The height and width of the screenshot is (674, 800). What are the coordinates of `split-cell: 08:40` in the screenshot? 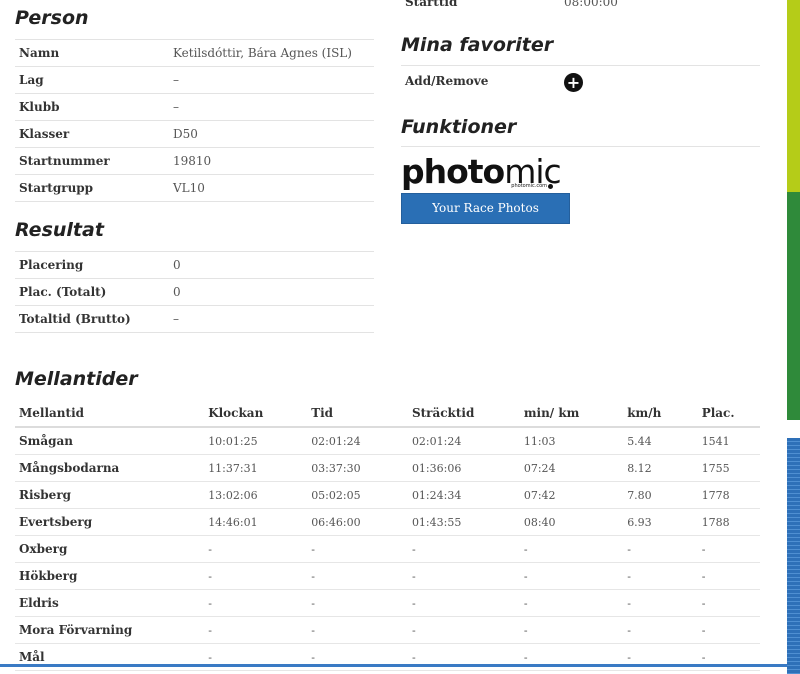 It's located at (571, 522).